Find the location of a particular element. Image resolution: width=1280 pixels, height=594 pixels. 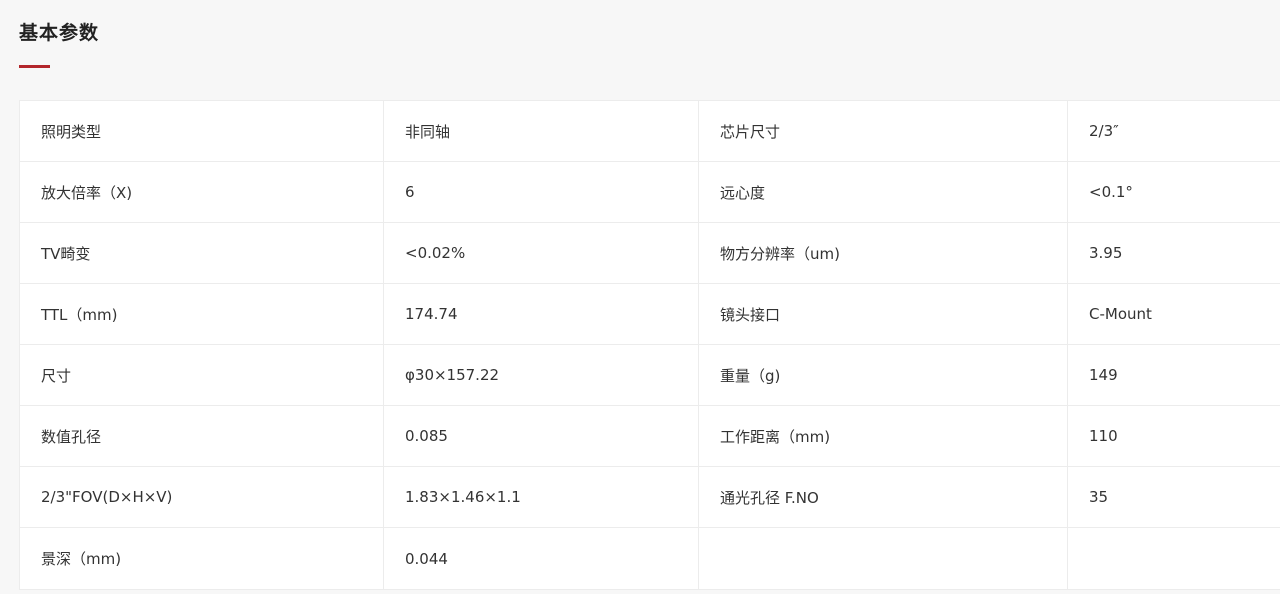

table-row: 照明类型 非同轴 芯片尺寸 2/3″ is located at coordinates (649, 131).